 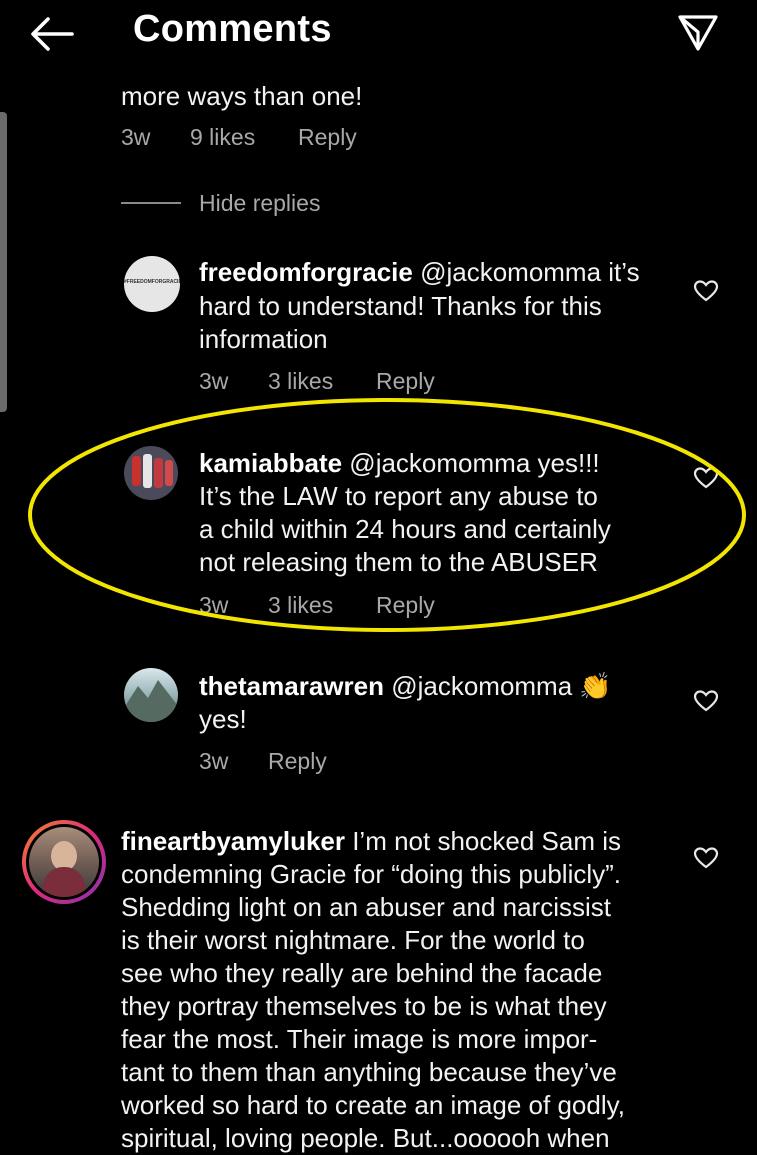 I want to click on avatar-story-ring, so click(x=64, y=862).